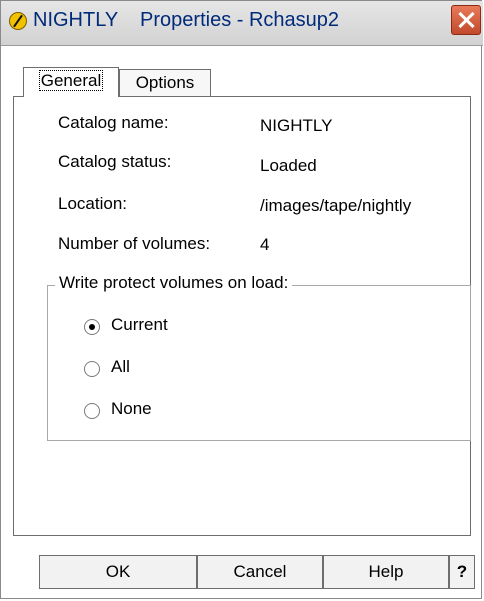 The height and width of the screenshot is (601, 484). Describe the element at coordinates (260, 572) in the screenshot. I see `cancel-button: Cancel` at that location.